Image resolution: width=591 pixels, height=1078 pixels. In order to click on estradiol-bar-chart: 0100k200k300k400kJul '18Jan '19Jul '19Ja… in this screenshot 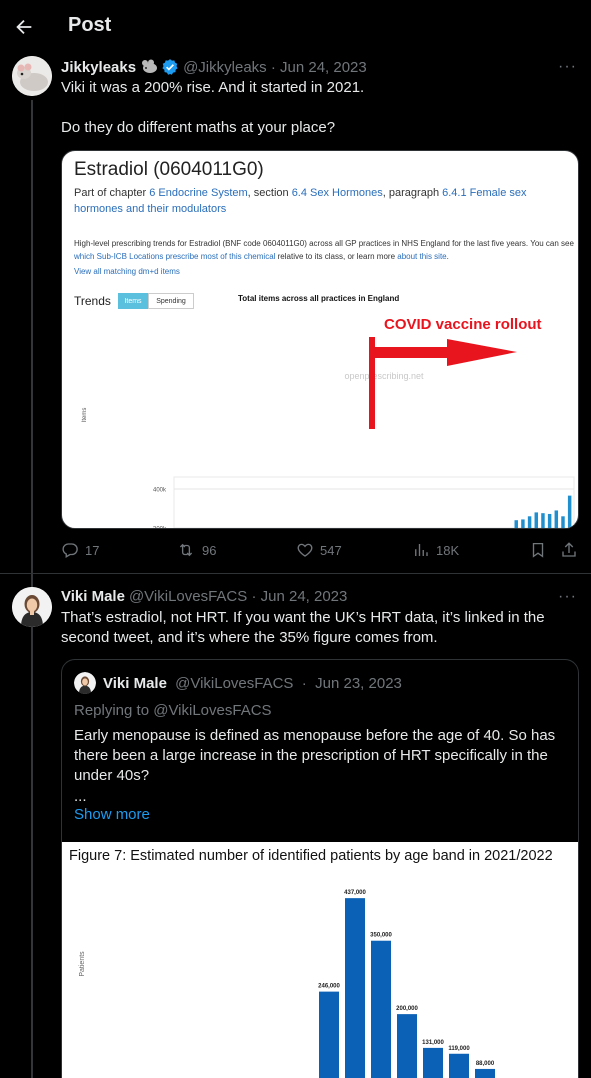, I will do `click(328, 433)`.